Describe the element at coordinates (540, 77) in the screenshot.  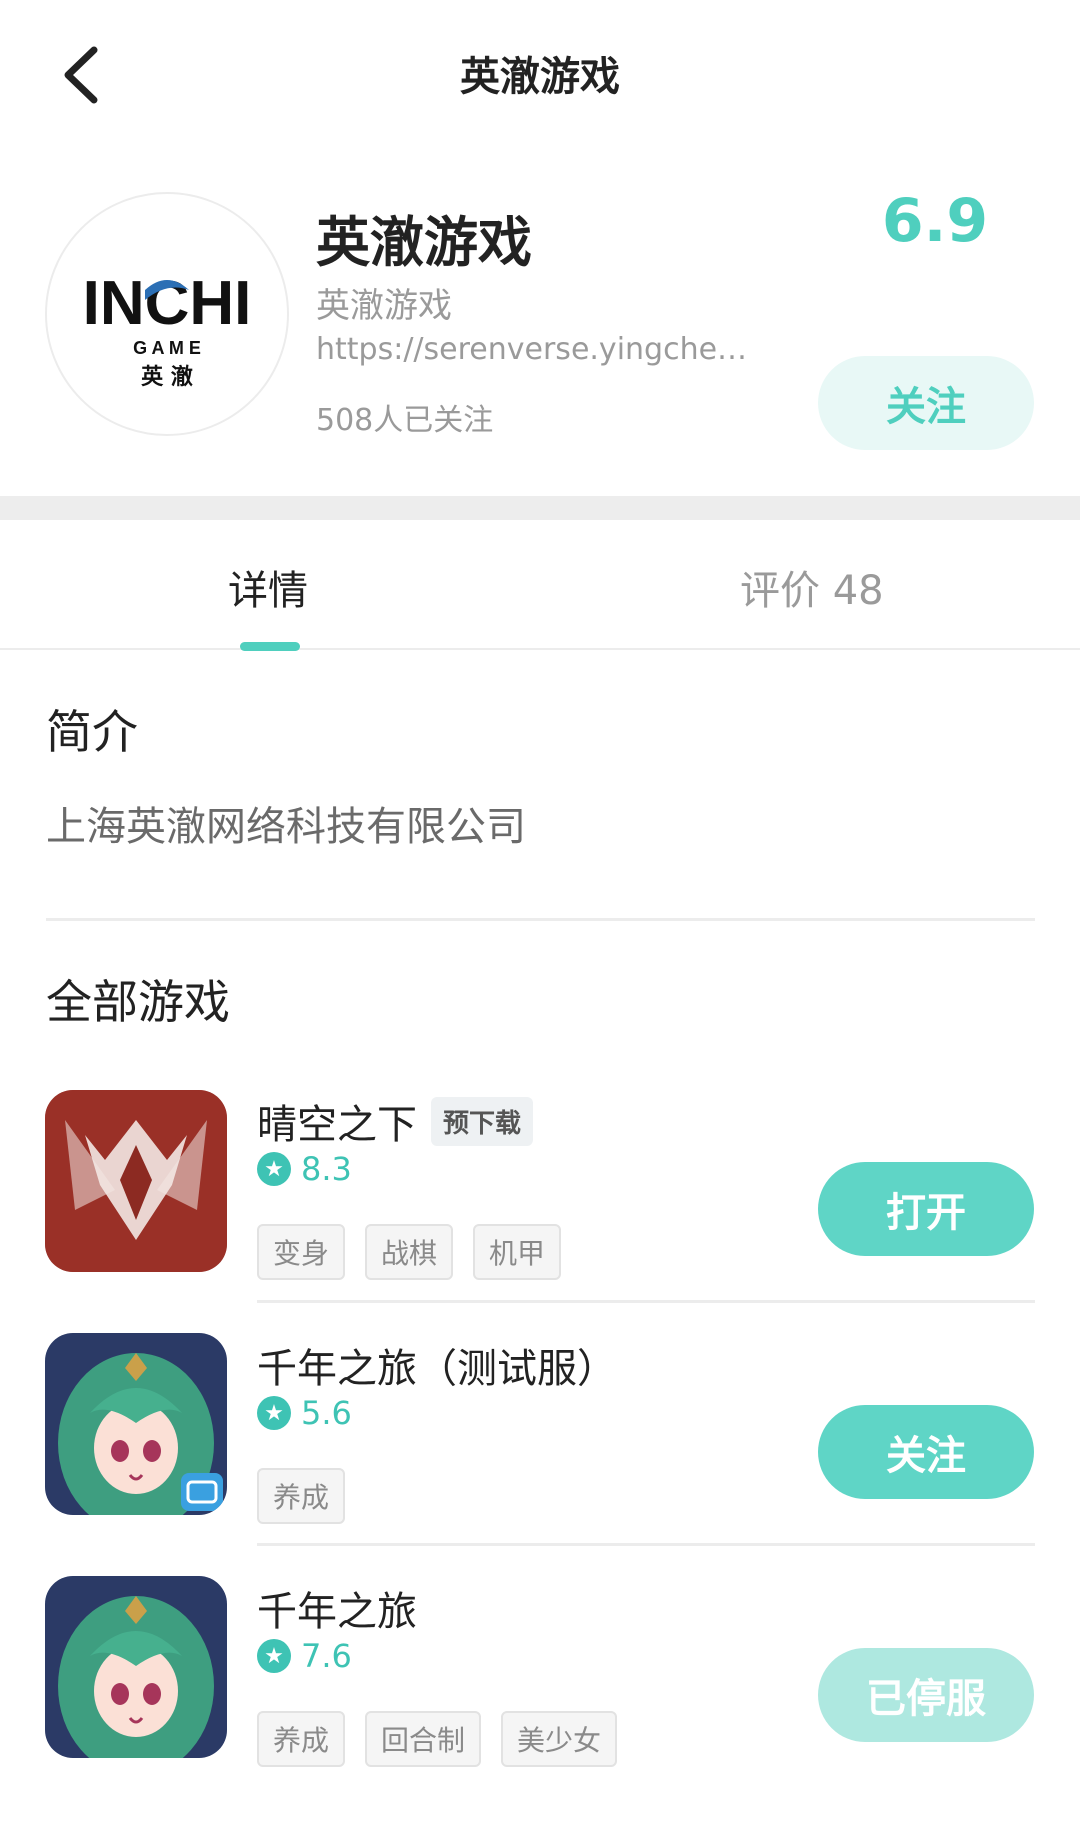
I see `page-title: 英澈游戏` at that location.